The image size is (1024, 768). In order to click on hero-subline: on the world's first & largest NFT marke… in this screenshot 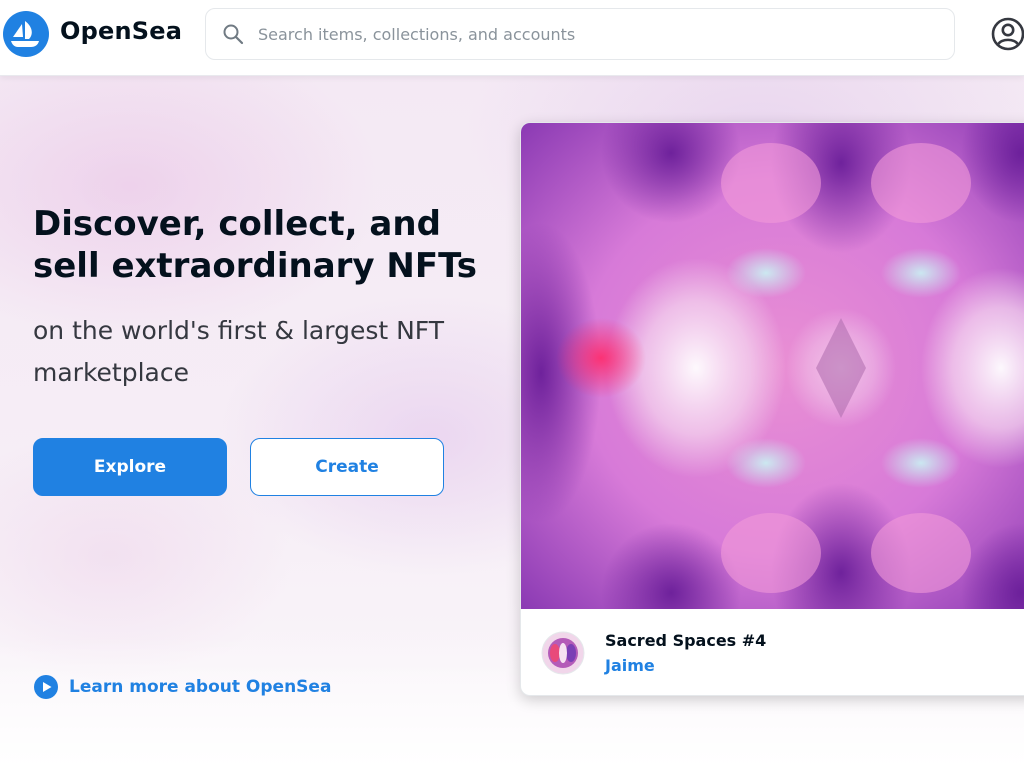, I will do `click(239, 351)`.